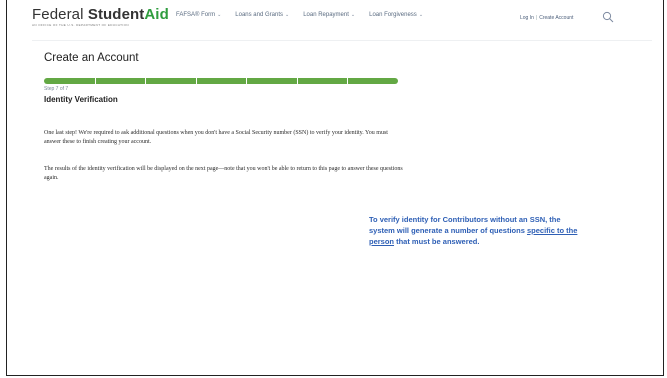 The width and height of the screenshot is (667, 378). What do you see at coordinates (556, 18) in the screenshot?
I see `create-account-link: Create Account` at bounding box center [556, 18].